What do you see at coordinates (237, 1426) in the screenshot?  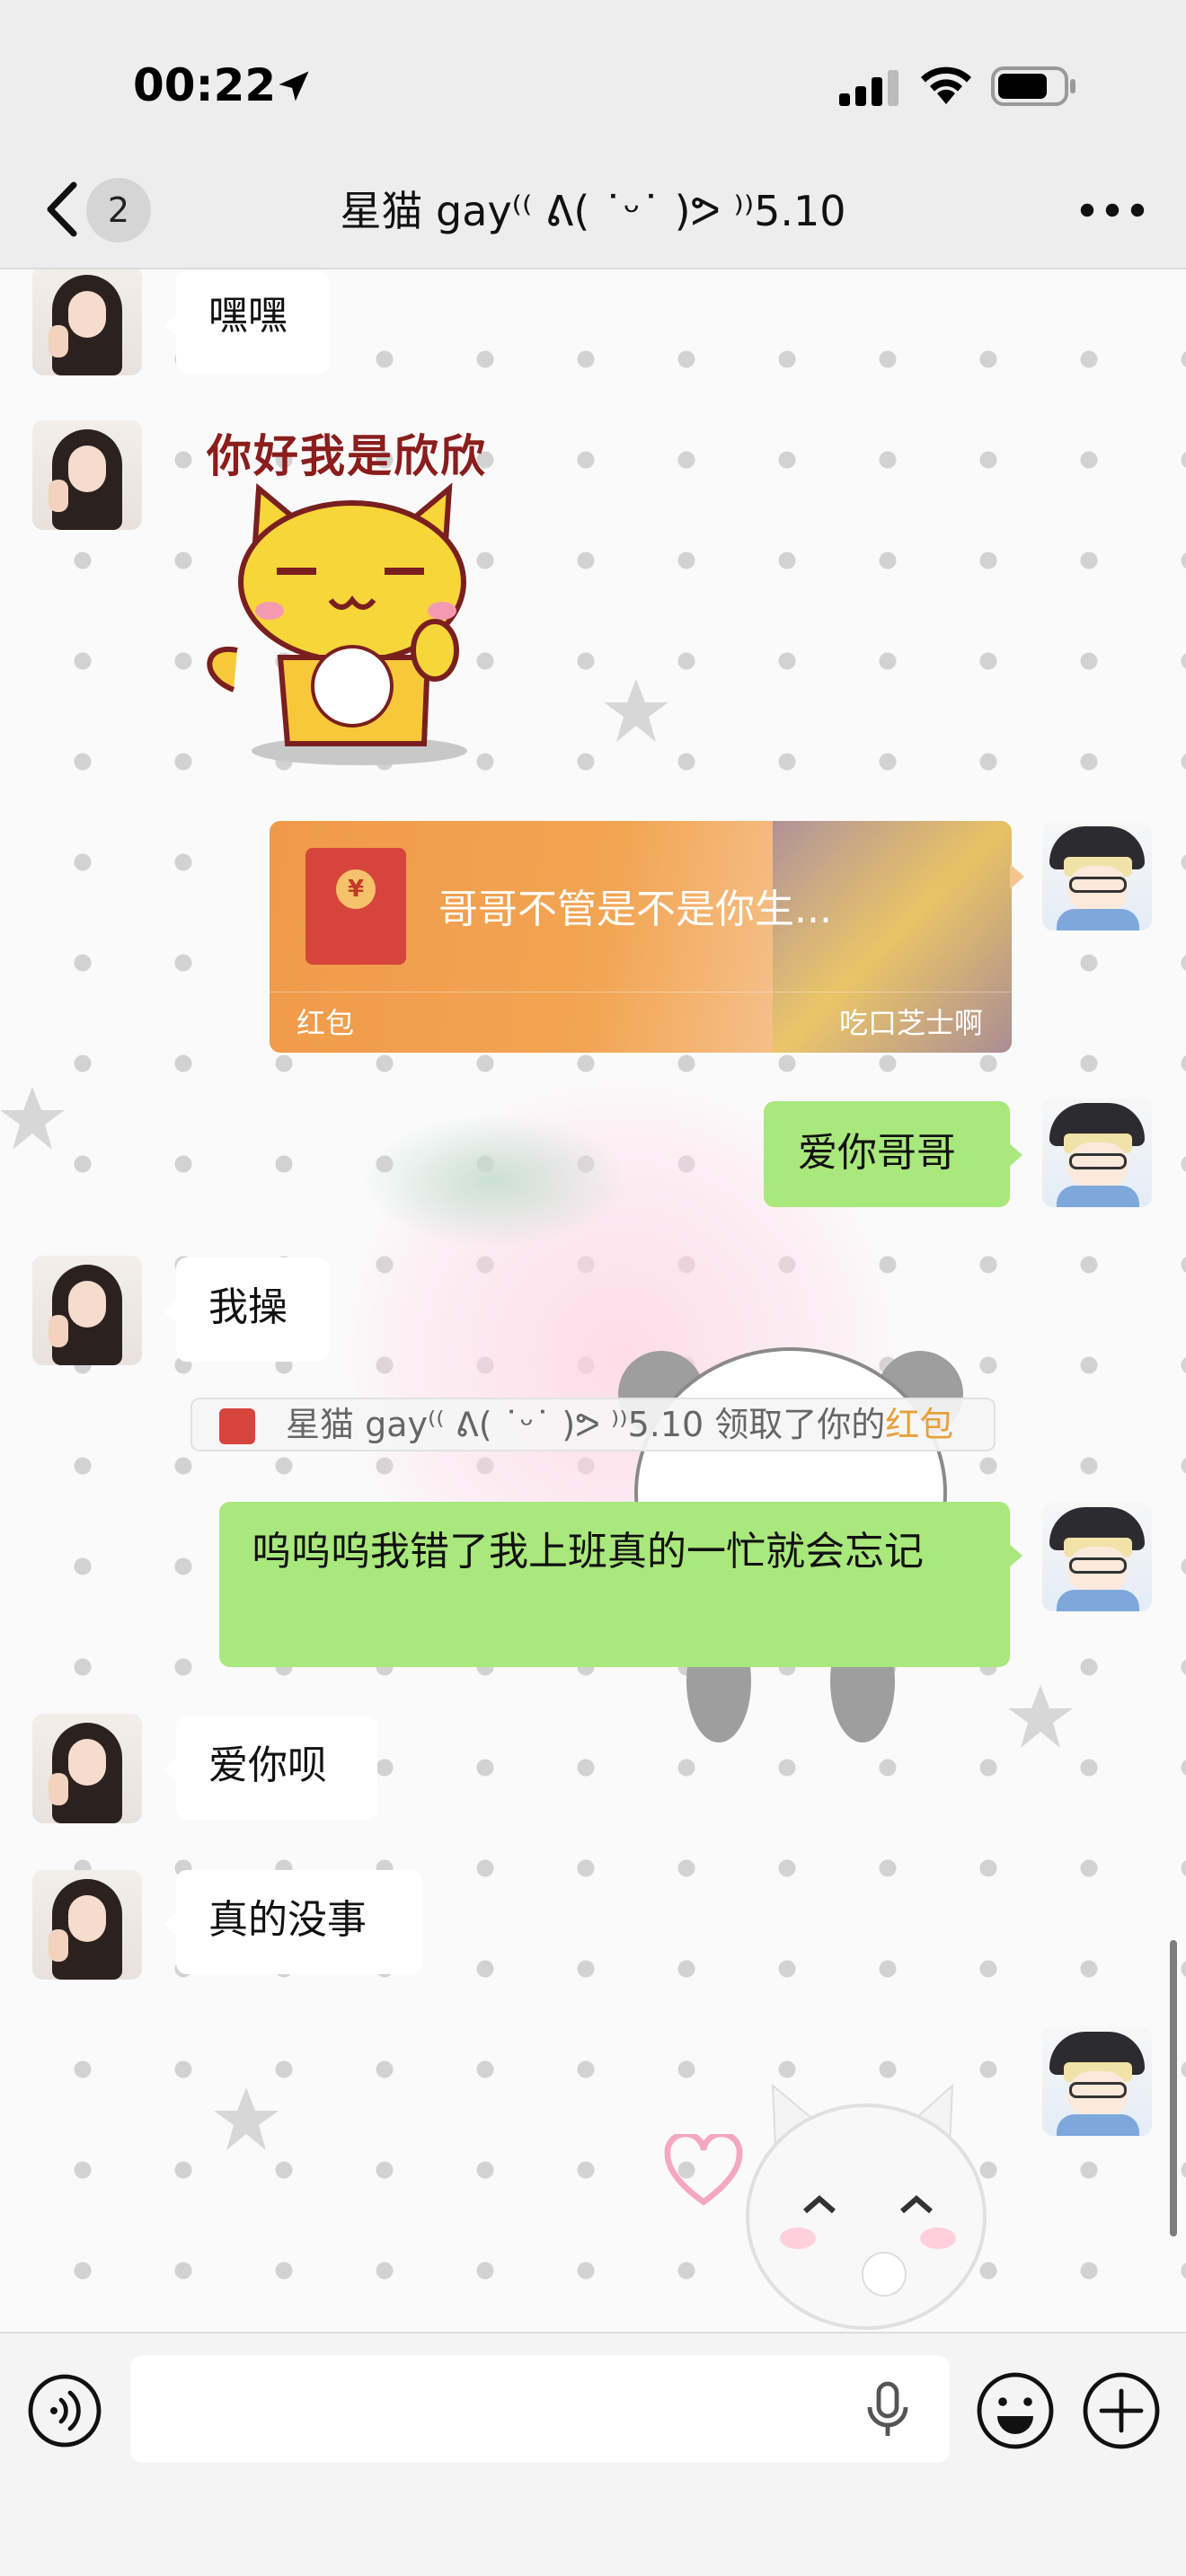 I see `red-packet-icon` at bounding box center [237, 1426].